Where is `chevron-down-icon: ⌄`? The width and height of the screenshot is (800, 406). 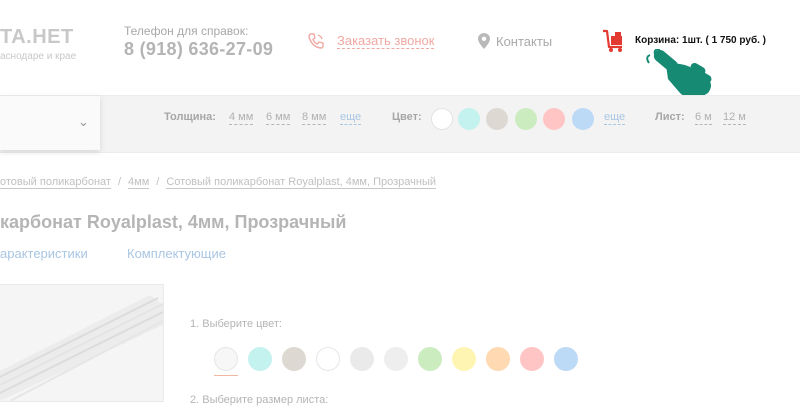
chevron-down-icon: ⌄ is located at coordinates (83, 121).